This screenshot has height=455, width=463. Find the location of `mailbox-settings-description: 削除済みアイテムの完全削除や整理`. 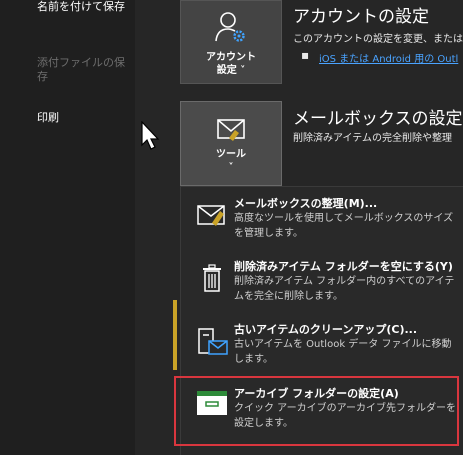

mailbox-settings-description: 削除済みアイテムの完全削除や整理 is located at coordinates (372, 138).